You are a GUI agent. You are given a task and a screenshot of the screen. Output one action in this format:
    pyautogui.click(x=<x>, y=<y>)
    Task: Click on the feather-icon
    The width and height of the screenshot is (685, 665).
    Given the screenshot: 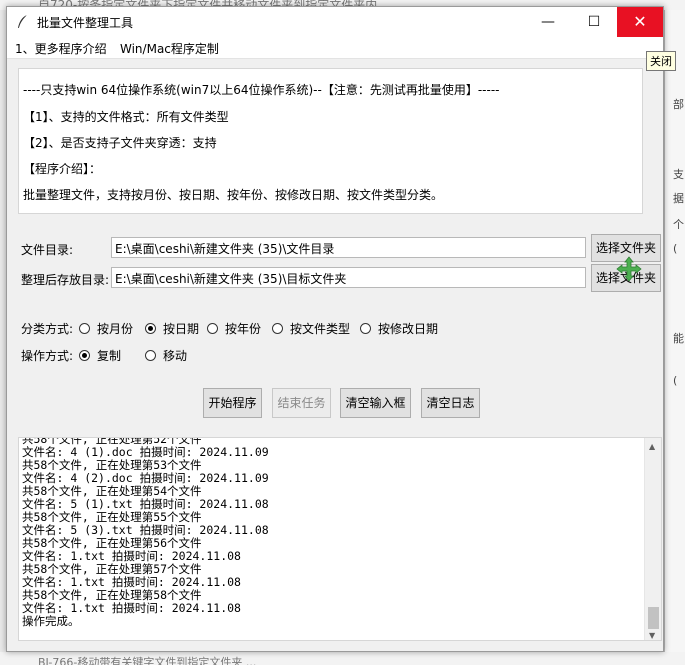 What is the action you would take?
    pyautogui.click(x=23, y=21)
    